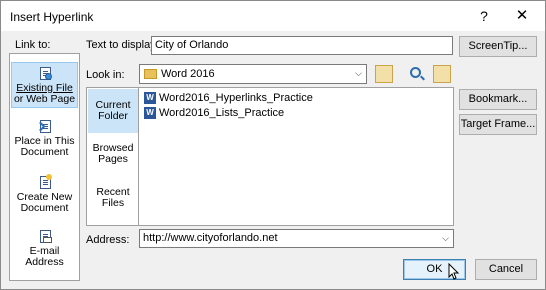  What do you see at coordinates (484, 16) in the screenshot?
I see `help-button: ?` at bounding box center [484, 16].